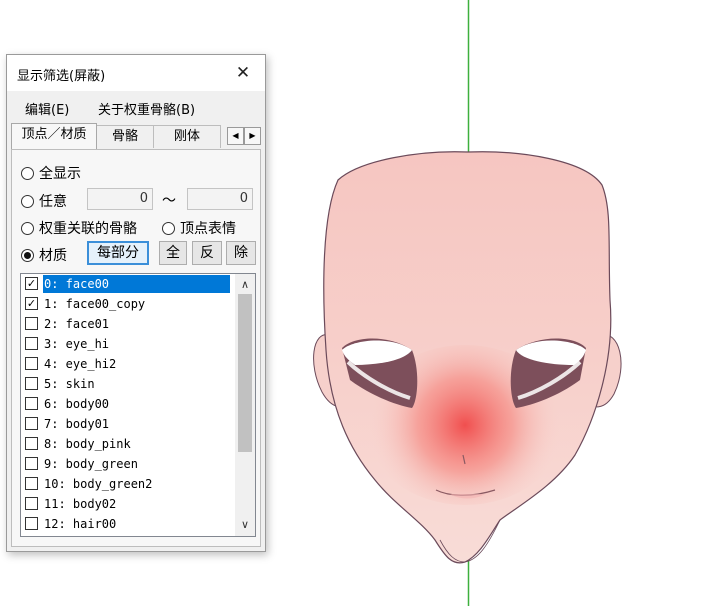 The image size is (717, 606). I want to click on range-to-input: 0, so click(220, 199).